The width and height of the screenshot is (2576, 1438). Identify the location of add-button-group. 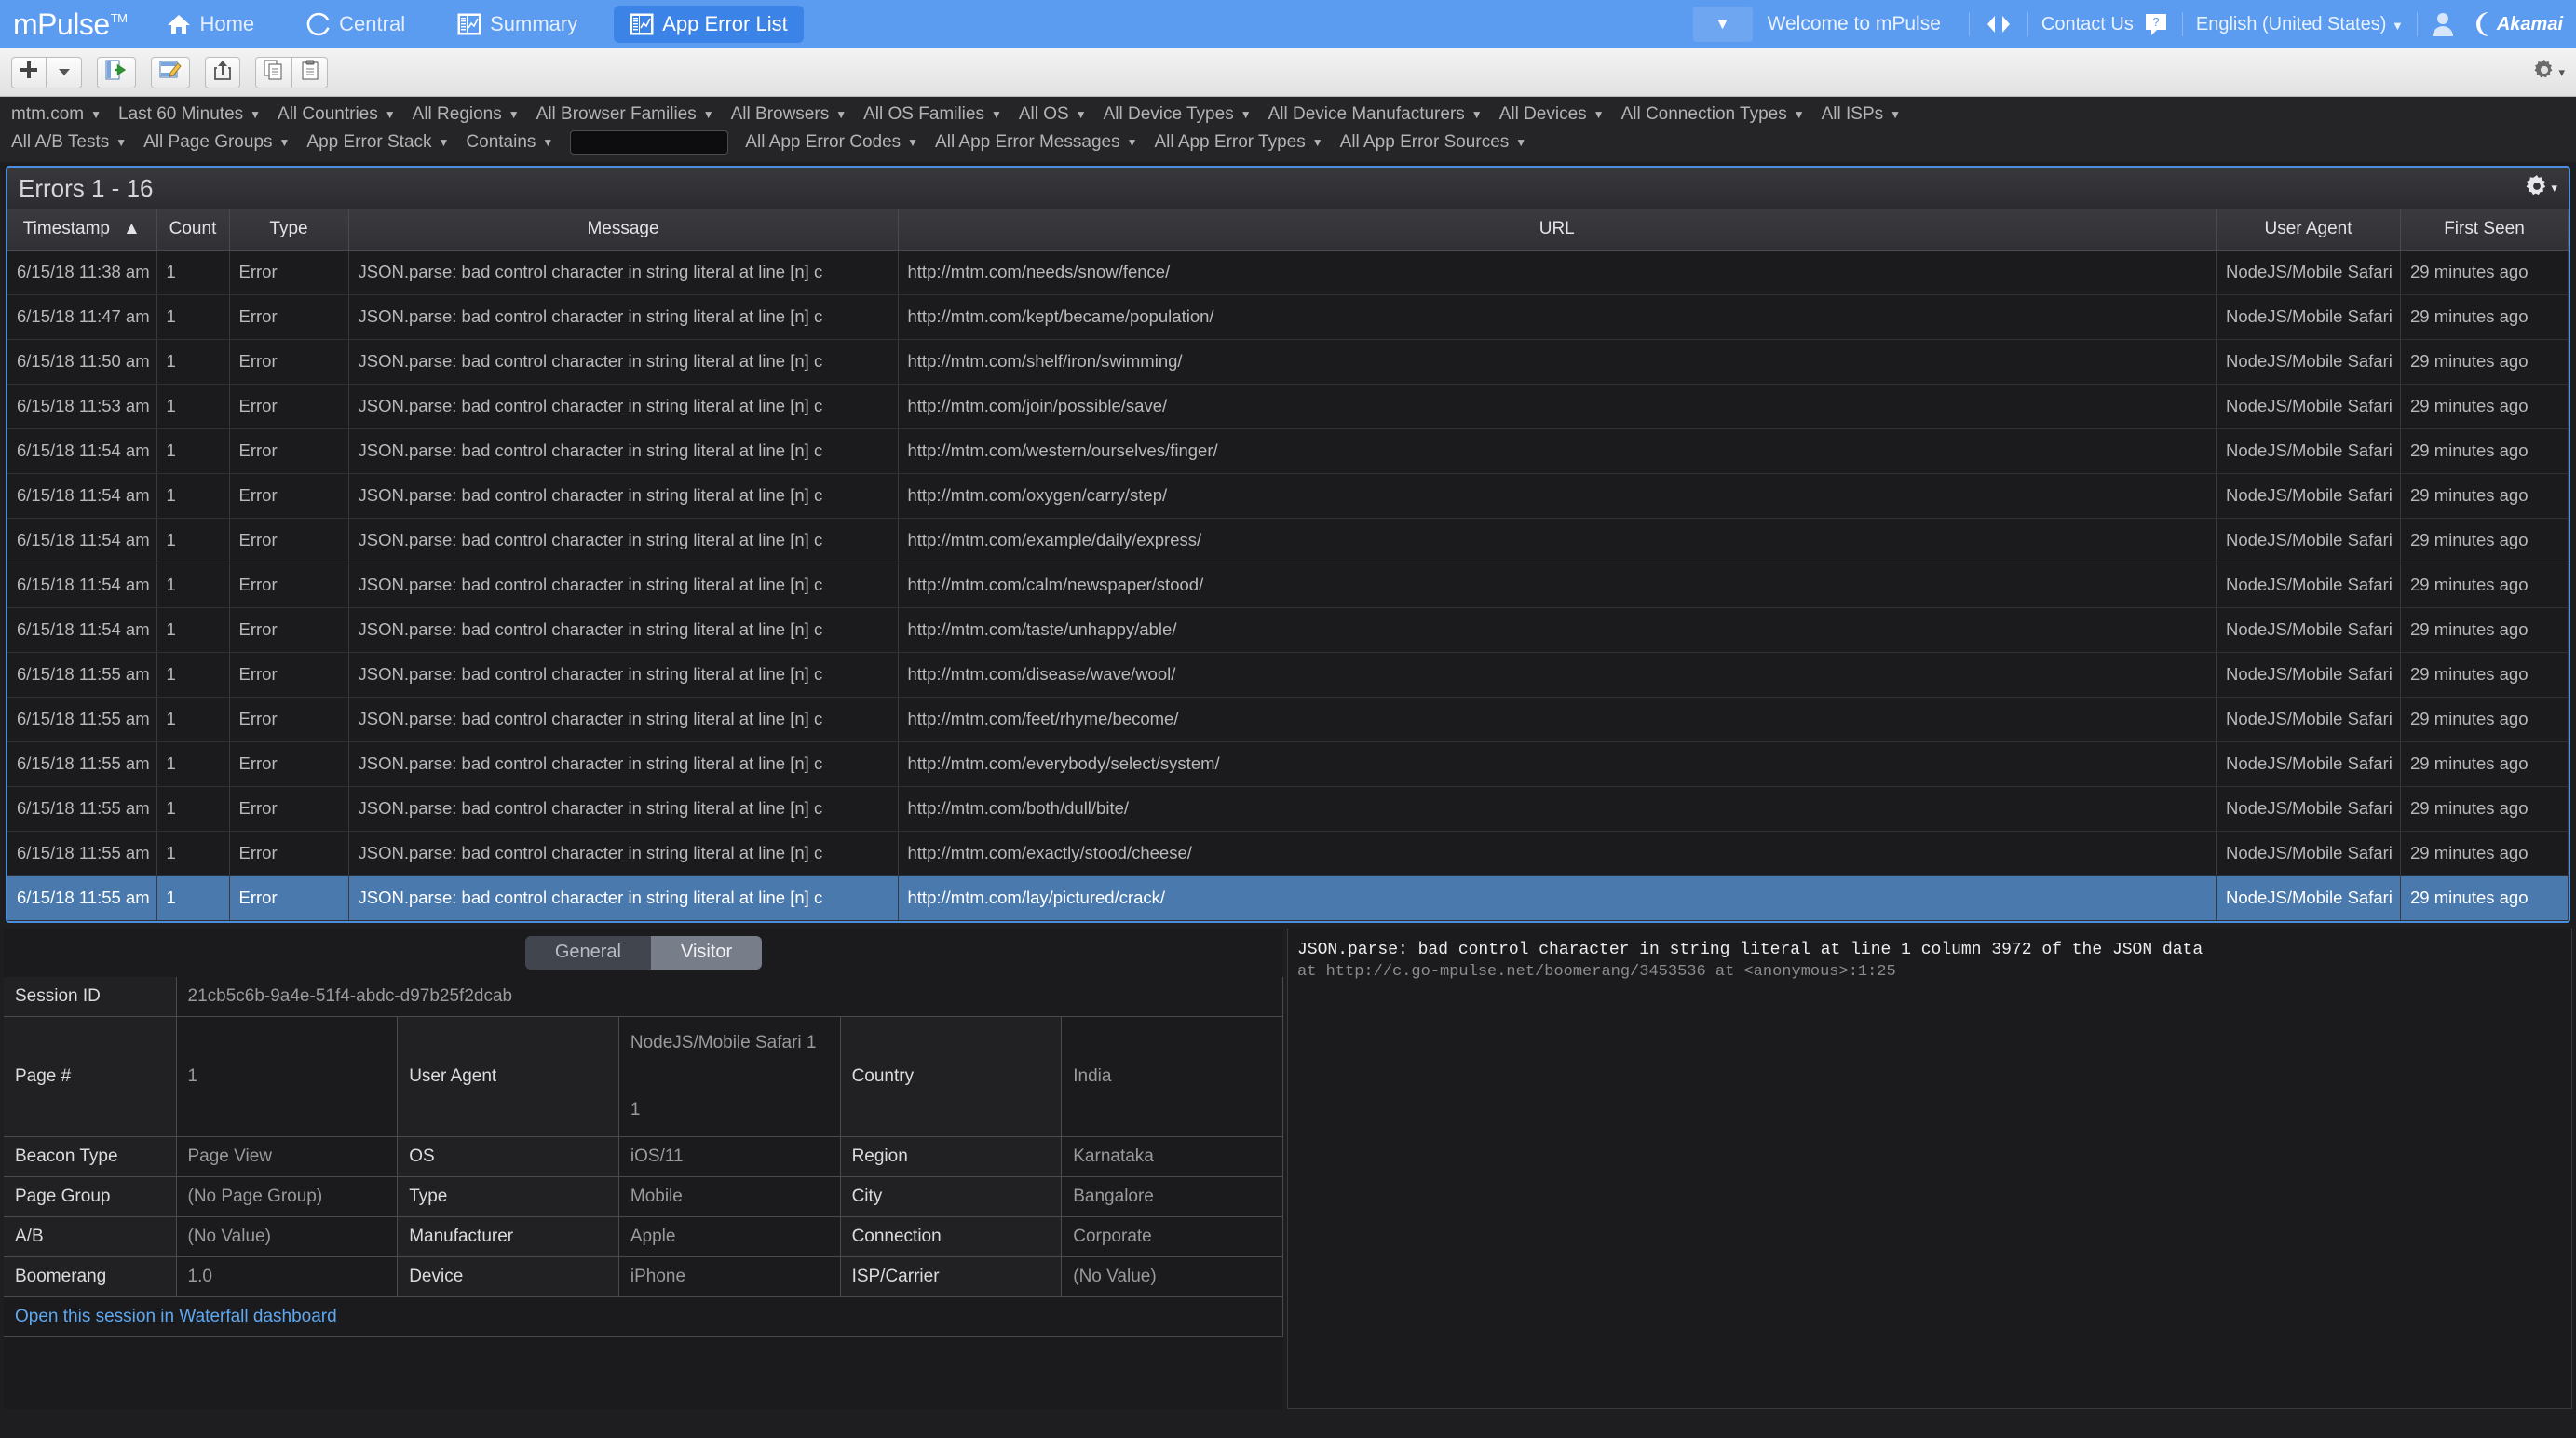
(46, 72).